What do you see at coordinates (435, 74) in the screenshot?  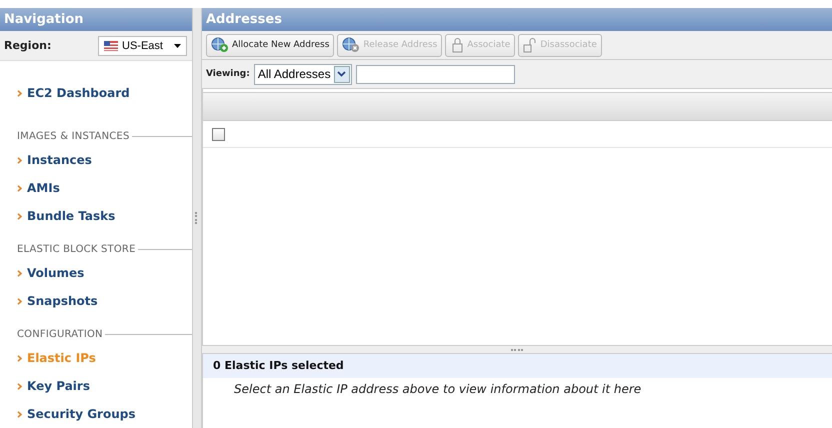 I see `filter-field` at bounding box center [435, 74].